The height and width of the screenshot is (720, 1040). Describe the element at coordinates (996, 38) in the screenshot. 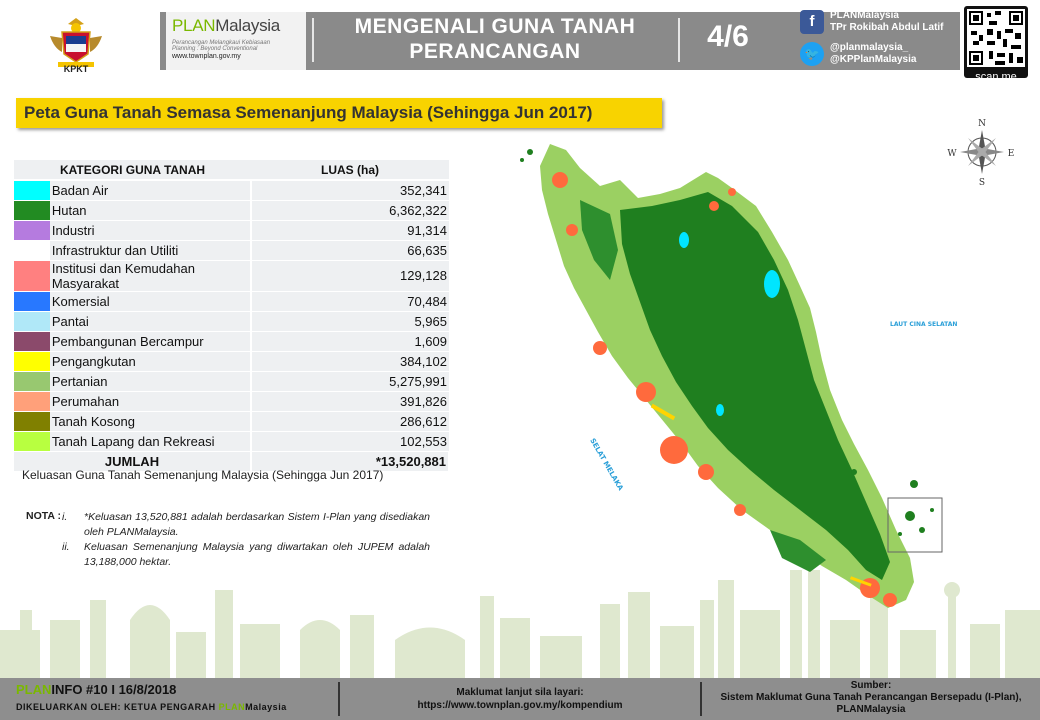

I see `qr-code-icon` at that location.